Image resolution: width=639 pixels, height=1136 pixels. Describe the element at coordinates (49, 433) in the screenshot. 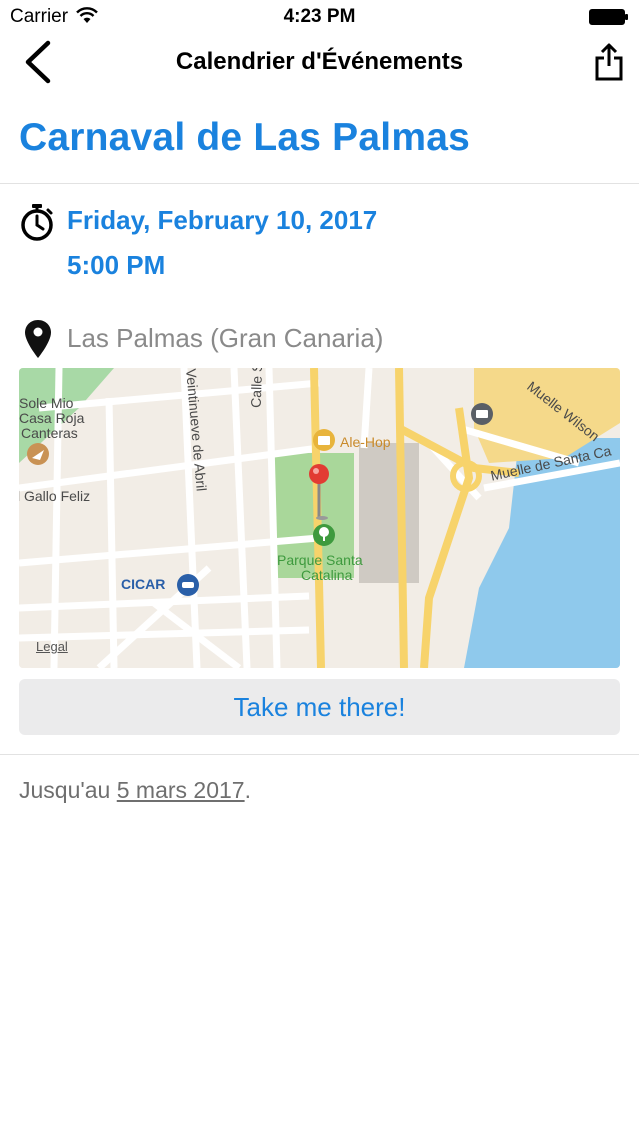

I see `map-label: Canteras` at that location.